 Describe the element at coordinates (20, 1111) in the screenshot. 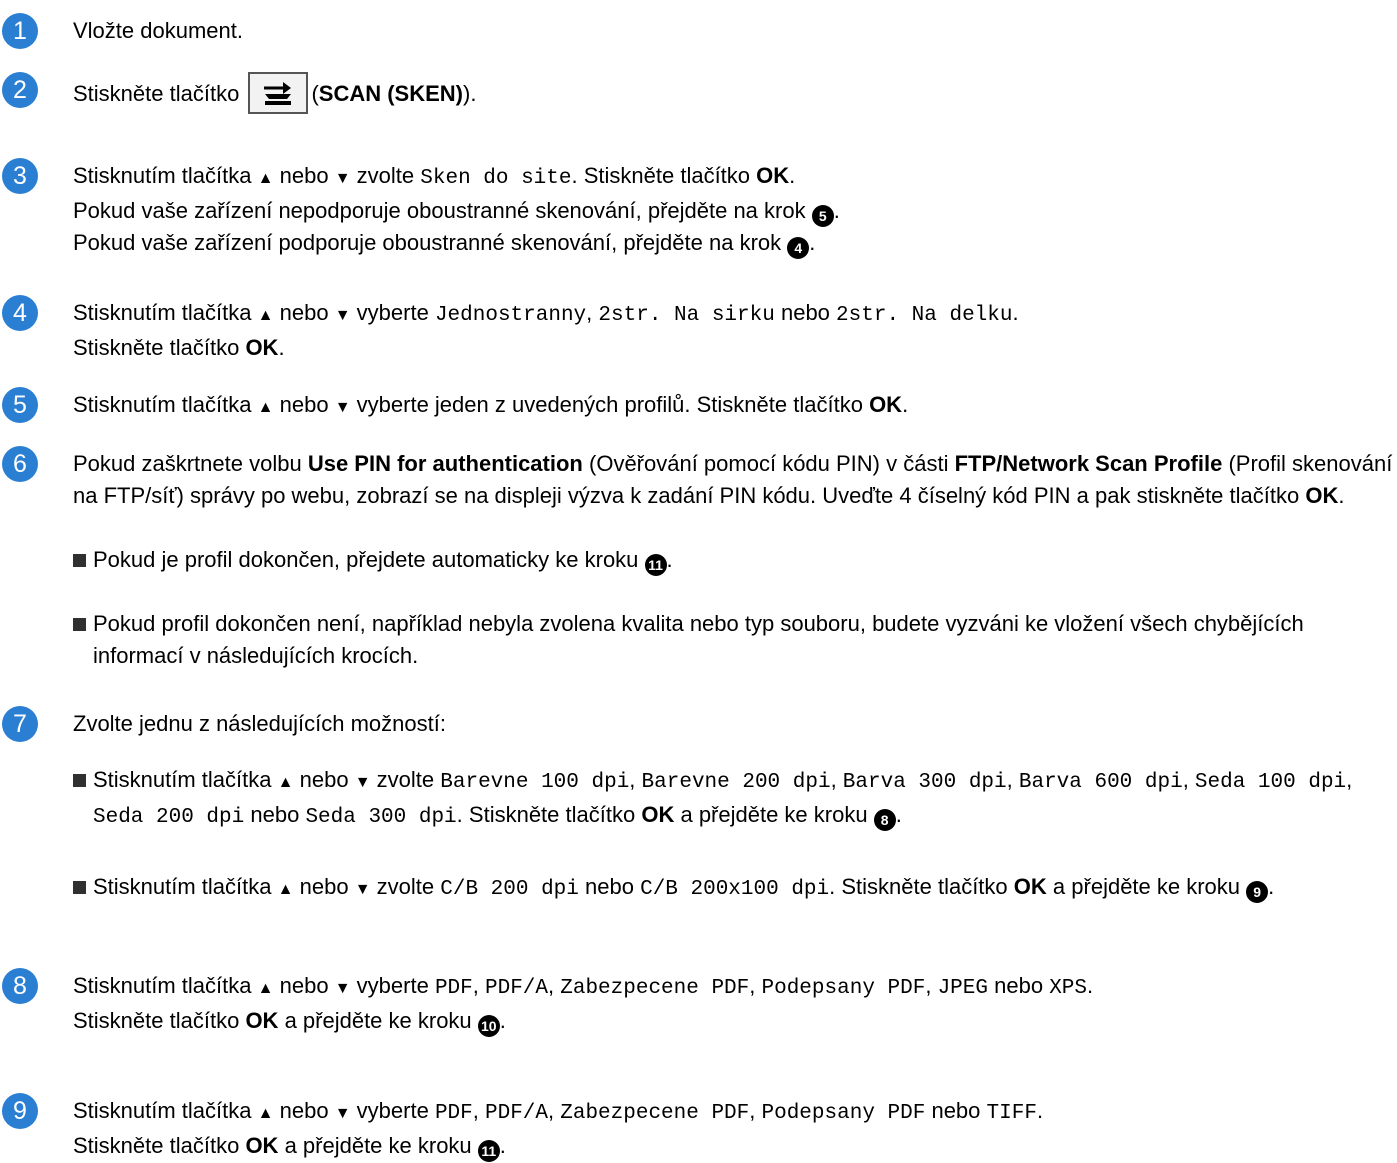

I see `step-number-badge: 9` at that location.